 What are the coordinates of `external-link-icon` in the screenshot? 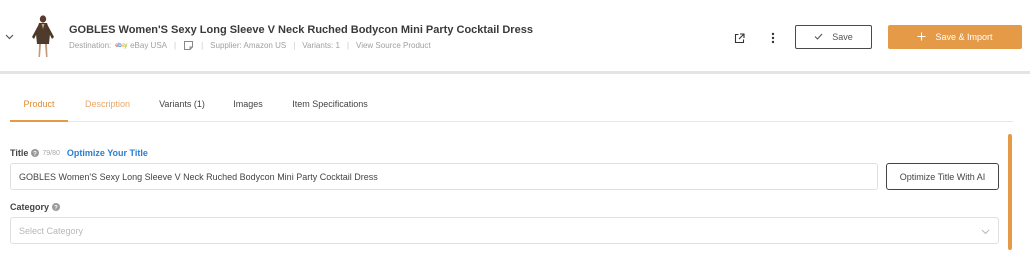 It's located at (739, 38).